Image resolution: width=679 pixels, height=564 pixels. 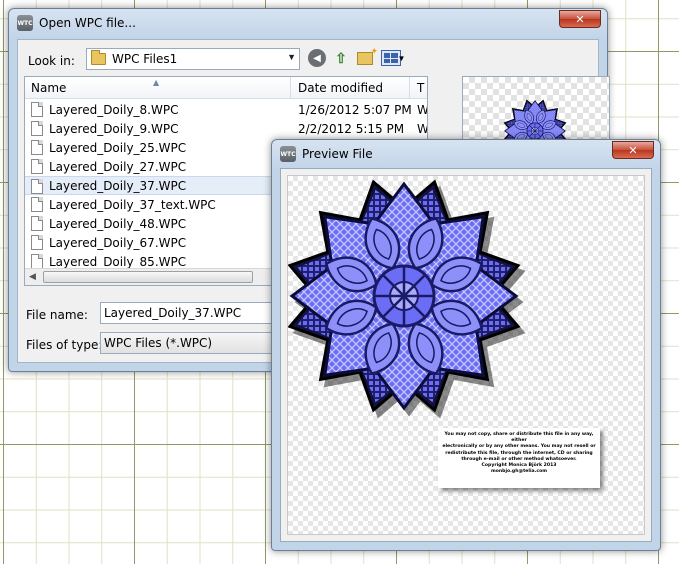 I want to click on file-row-name: Layered_Doily_8.WPC, so click(x=114, y=109).